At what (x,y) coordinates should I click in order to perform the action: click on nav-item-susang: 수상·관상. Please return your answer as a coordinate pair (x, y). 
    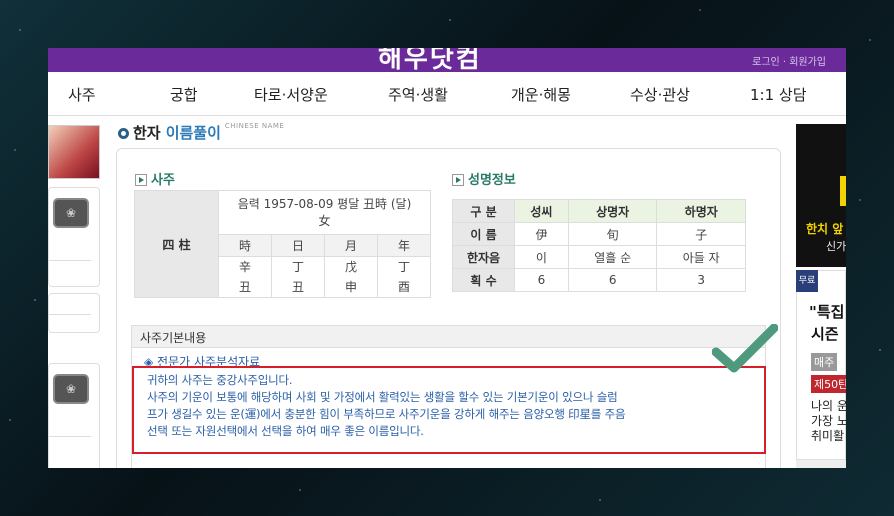
    Looking at the image, I should click on (660, 94).